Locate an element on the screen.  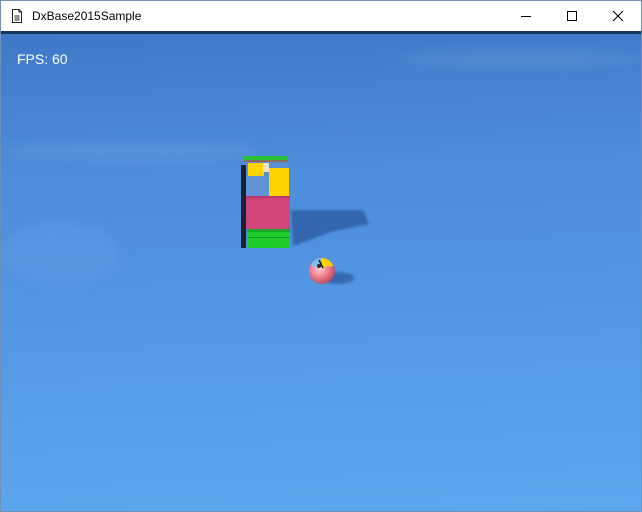
minimize-icon is located at coordinates (526, 16).